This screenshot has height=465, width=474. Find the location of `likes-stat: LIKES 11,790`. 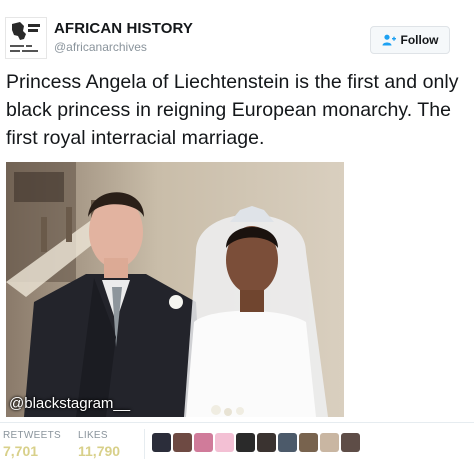

likes-stat: LIKES 11,790 is located at coordinates (99, 444).